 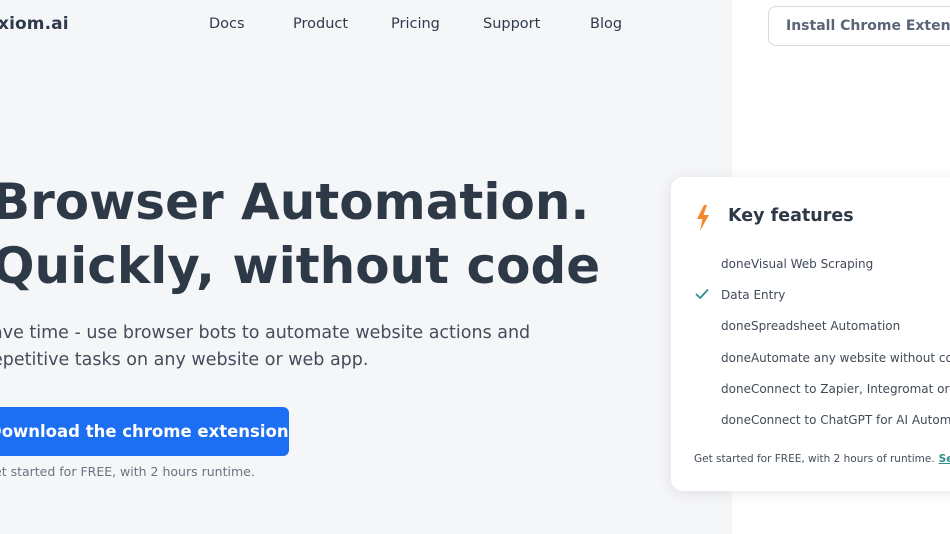 What do you see at coordinates (606, 24) in the screenshot?
I see `nav-link-blog: Blog` at bounding box center [606, 24].